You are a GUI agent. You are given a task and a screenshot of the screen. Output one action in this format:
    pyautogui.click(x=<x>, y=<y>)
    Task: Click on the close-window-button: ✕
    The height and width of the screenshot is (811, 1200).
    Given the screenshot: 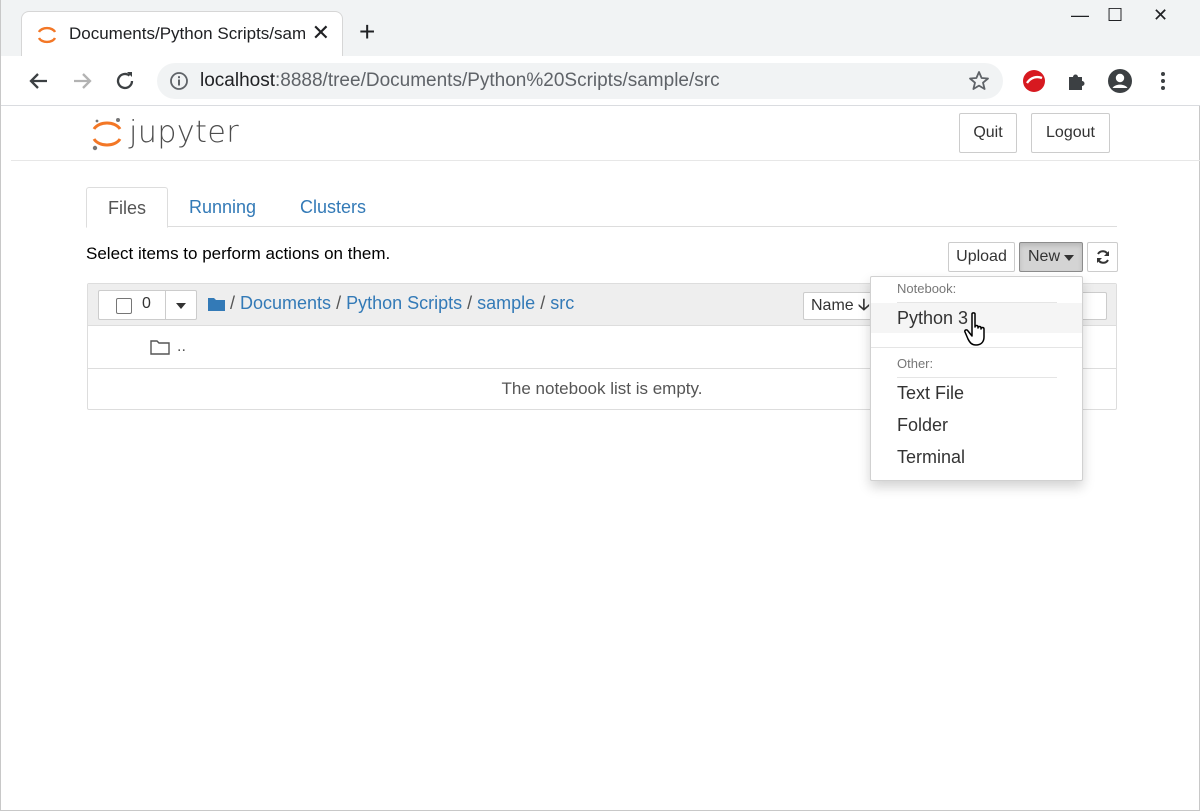 What is the action you would take?
    pyautogui.click(x=1160, y=15)
    